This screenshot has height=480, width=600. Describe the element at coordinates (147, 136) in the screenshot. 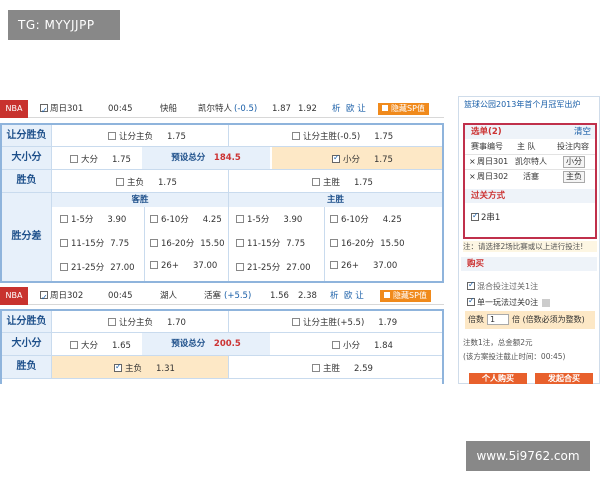

I see `handicap-away-option: 让分主负 1.75` at that location.